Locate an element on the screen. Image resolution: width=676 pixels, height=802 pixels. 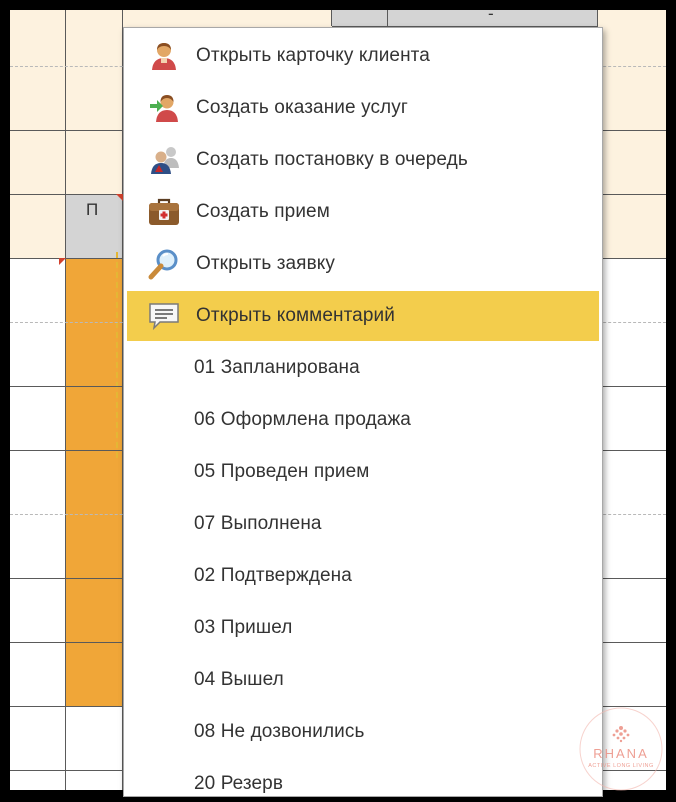
menu-item-label: Открыть карточку клиента is located at coordinates (313, 55).